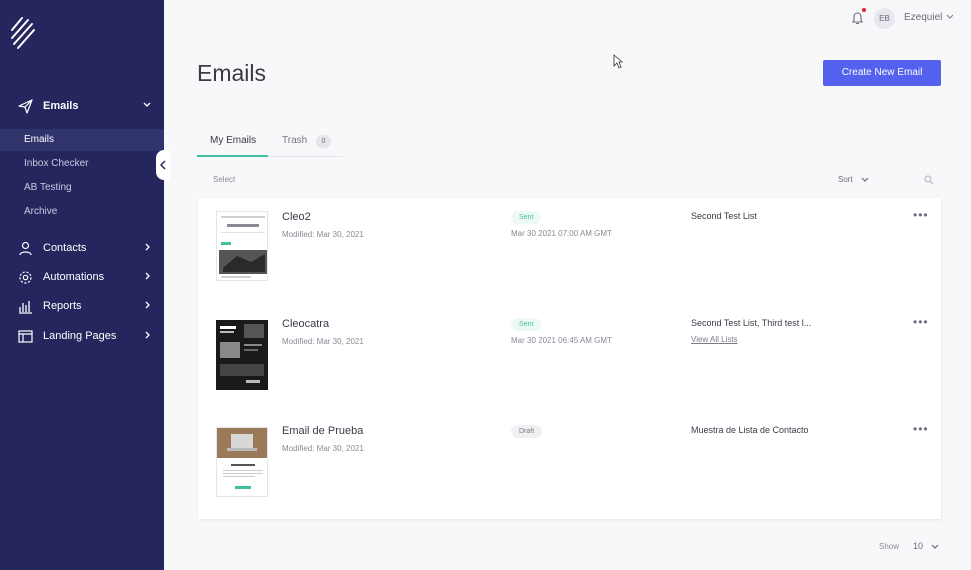  Describe the element at coordinates (82, 164) in the screenshot. I see `sidebar-subitem-inbox-checker: Inbox Checker` at that location.